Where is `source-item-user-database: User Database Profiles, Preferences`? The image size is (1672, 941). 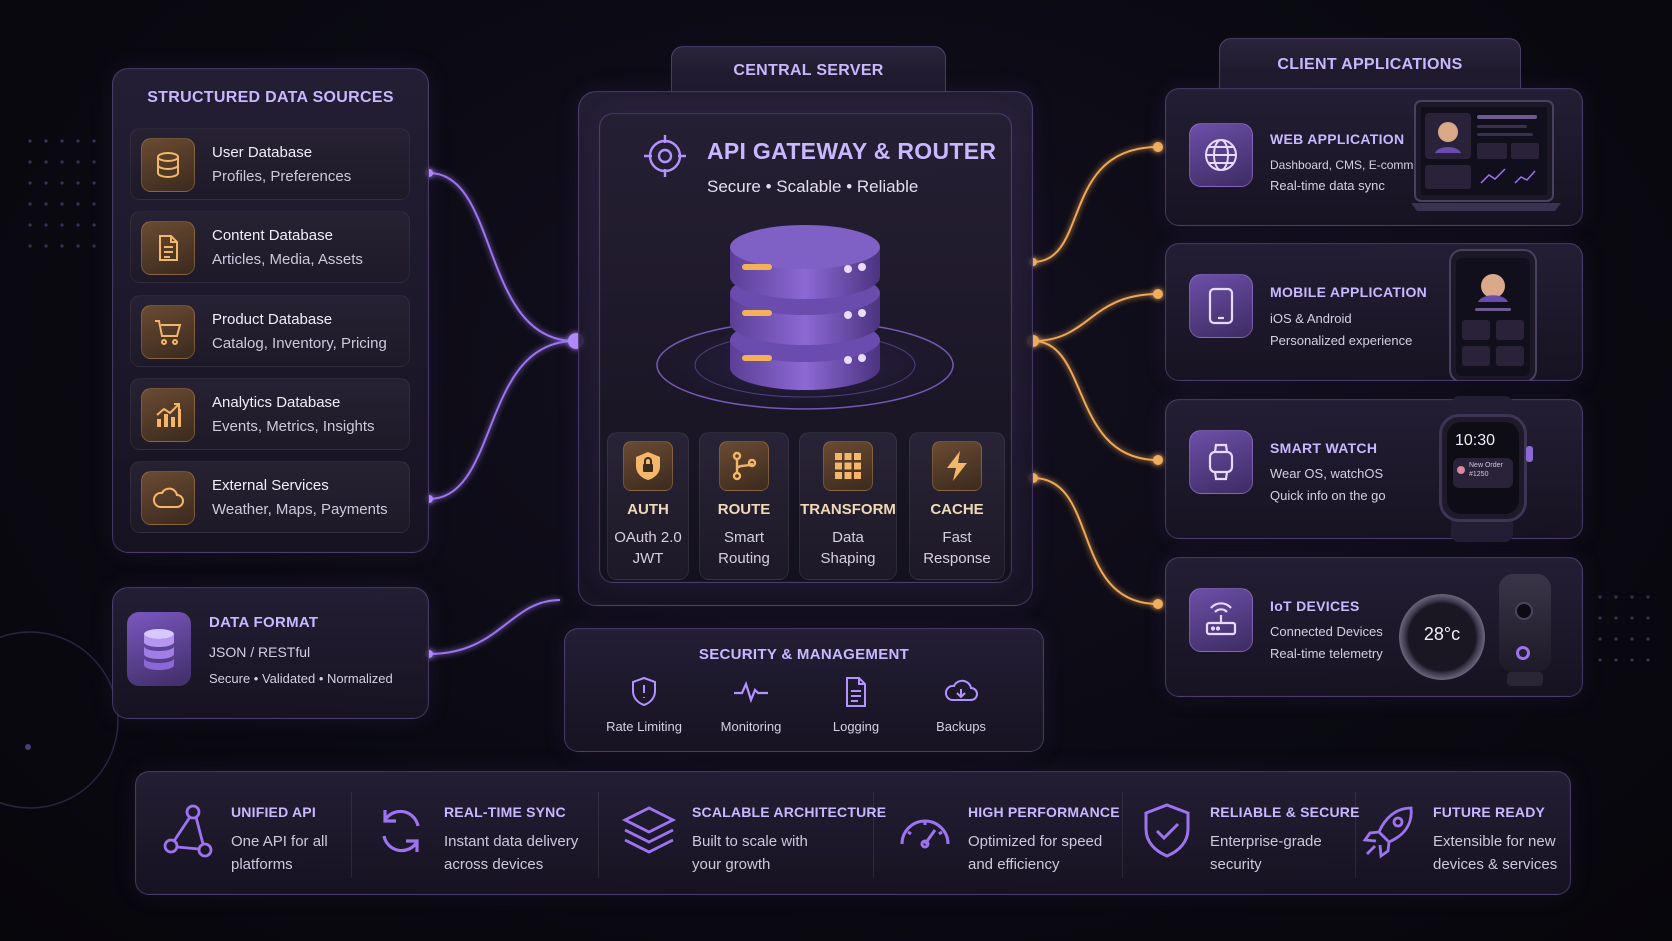 source-item-user-database: User Database Profiles, Preferences is located at coordinates (270, 164).